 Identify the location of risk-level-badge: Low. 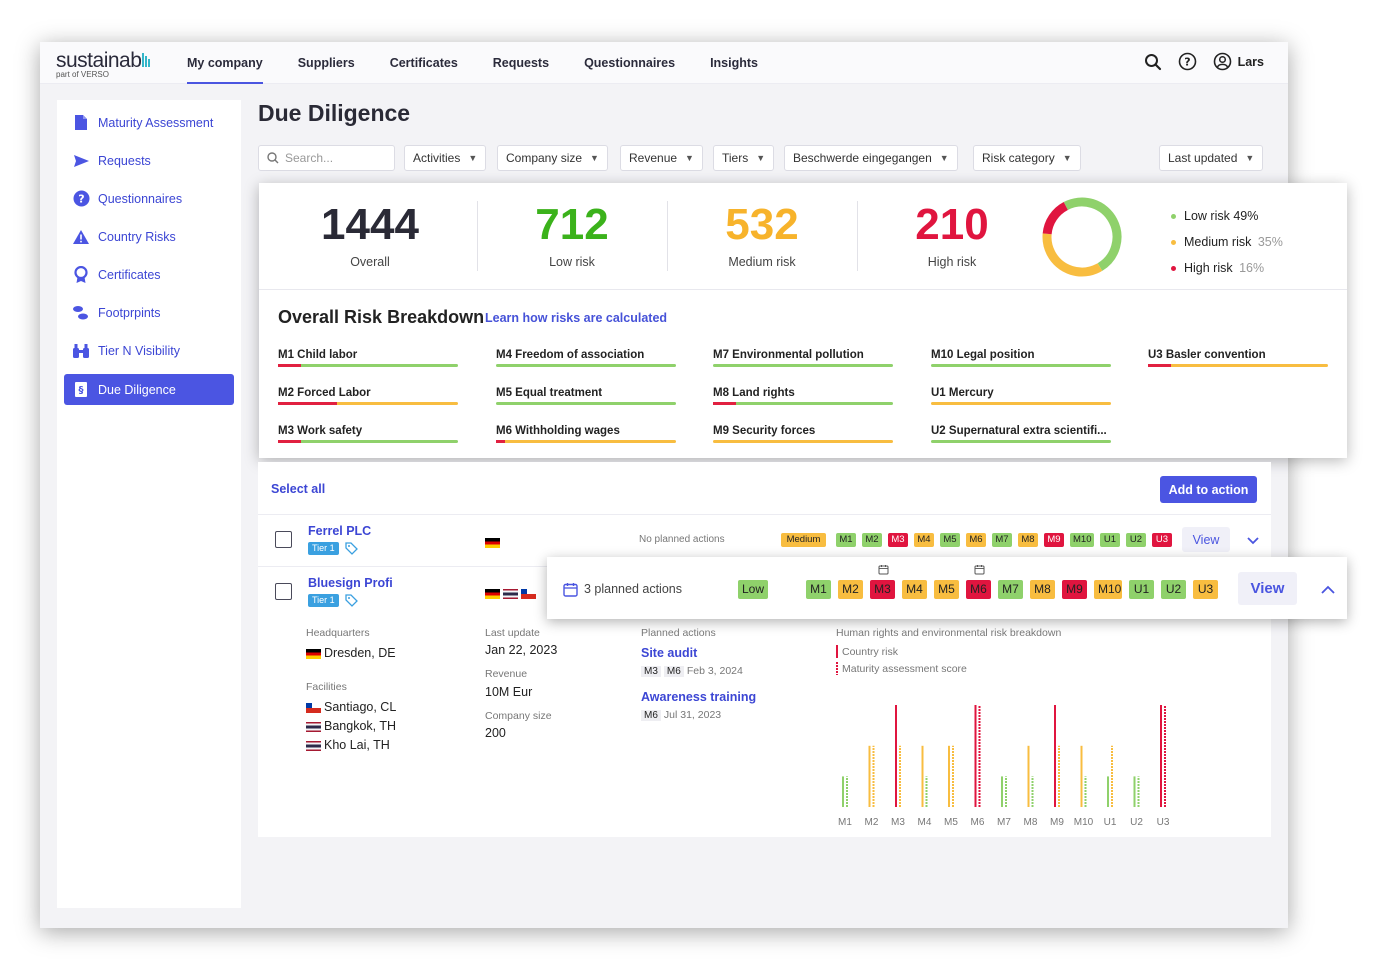
(753, 589).